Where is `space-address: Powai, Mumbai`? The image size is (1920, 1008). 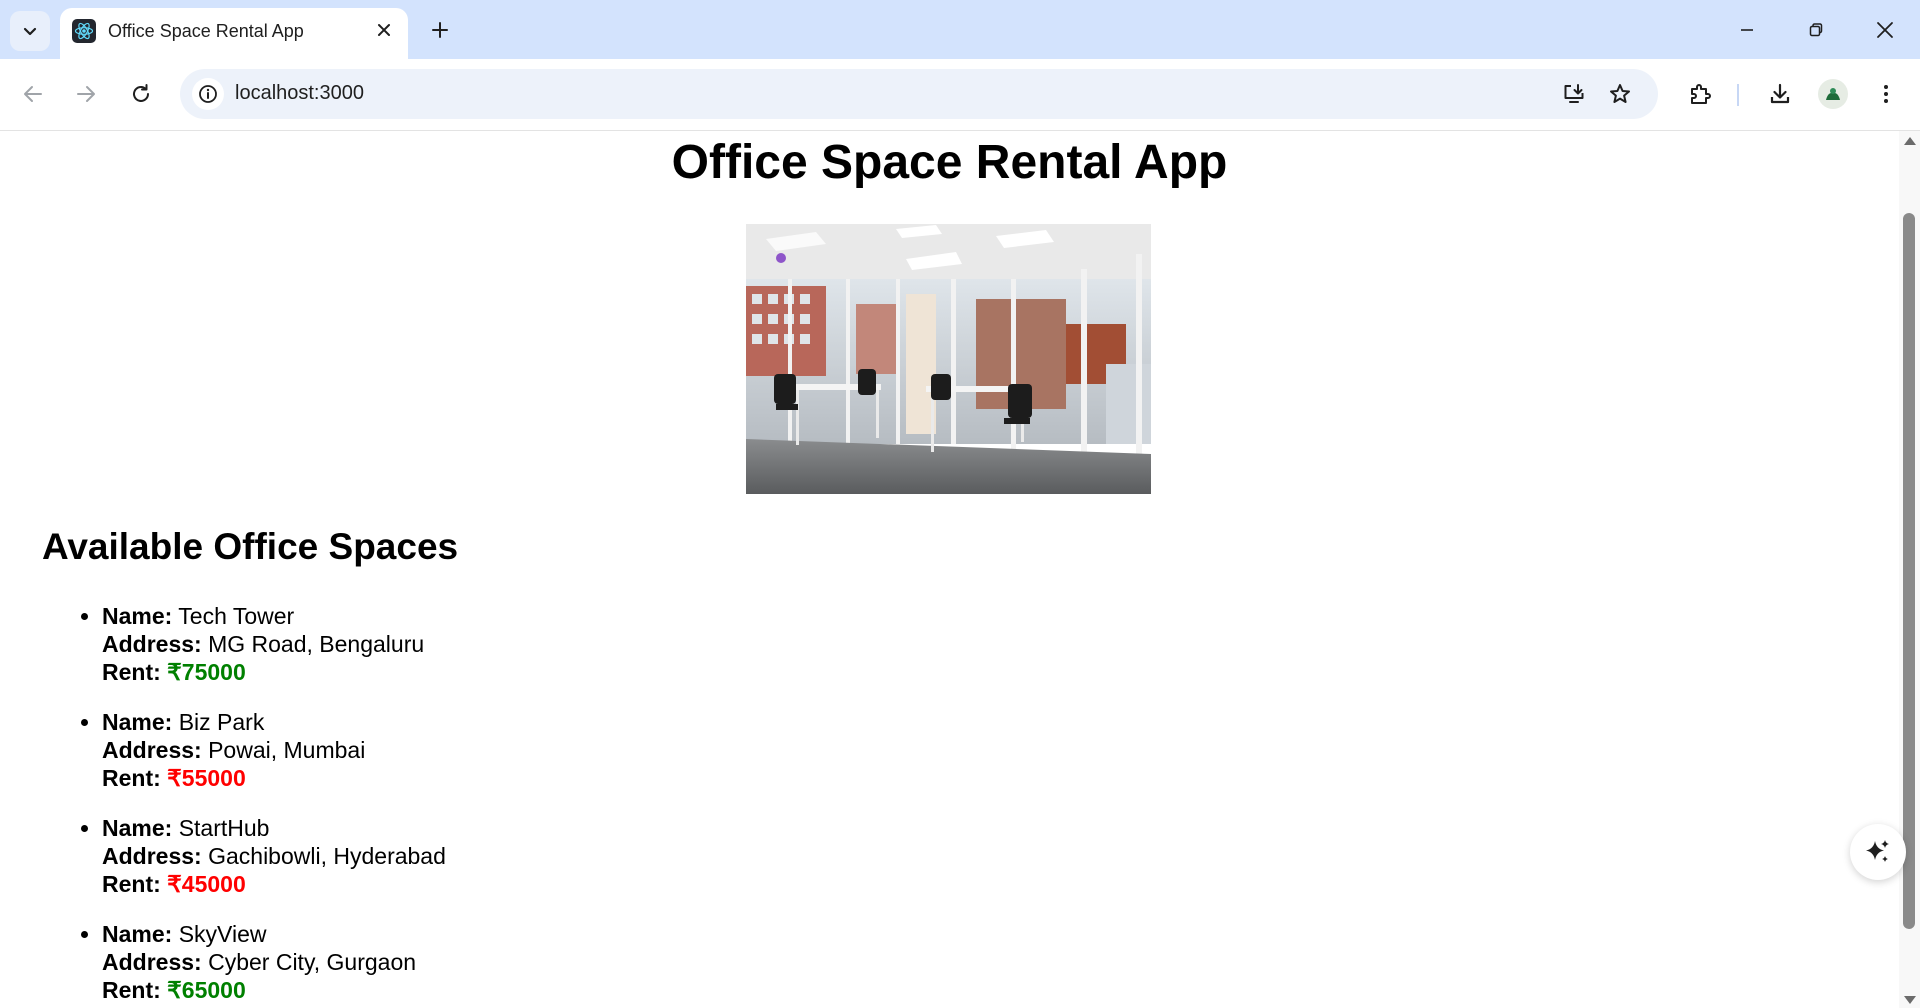
space-address: Powai, Mumbai is located at coordinates (287, 750).